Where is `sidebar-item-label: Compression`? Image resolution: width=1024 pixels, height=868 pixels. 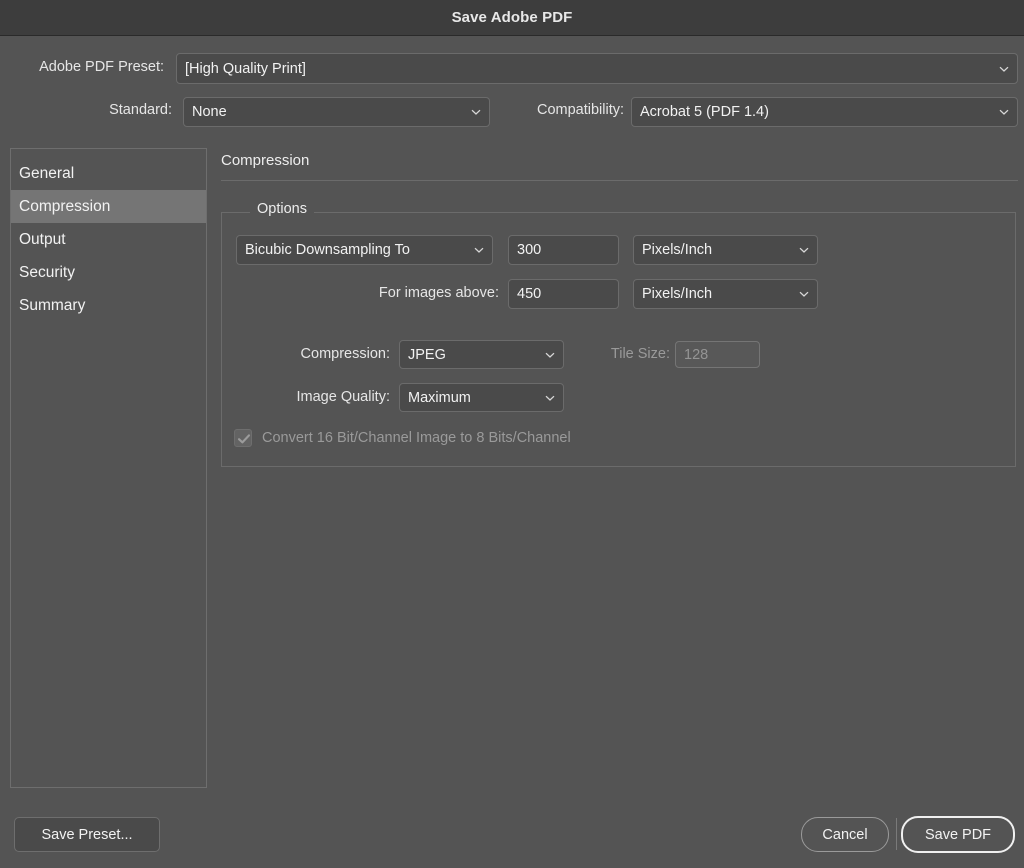
sidebar-item-label: Compression is located at coordinates (65, 206).